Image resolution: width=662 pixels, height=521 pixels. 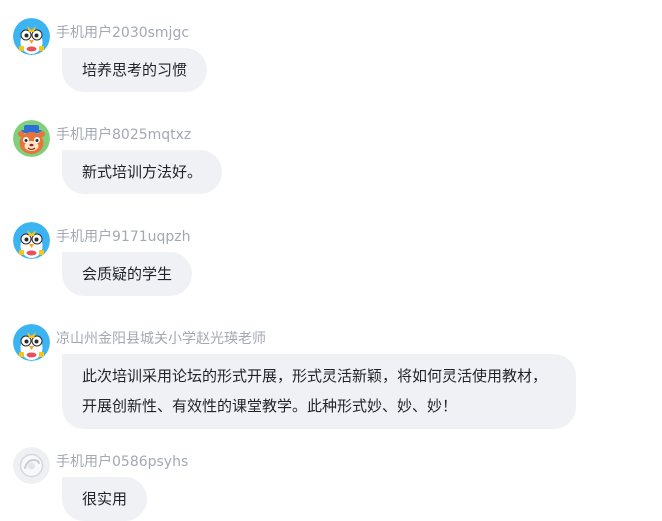 I want to click on comment-bubble: 新式培训方法好。, so click(x=142, y=172).